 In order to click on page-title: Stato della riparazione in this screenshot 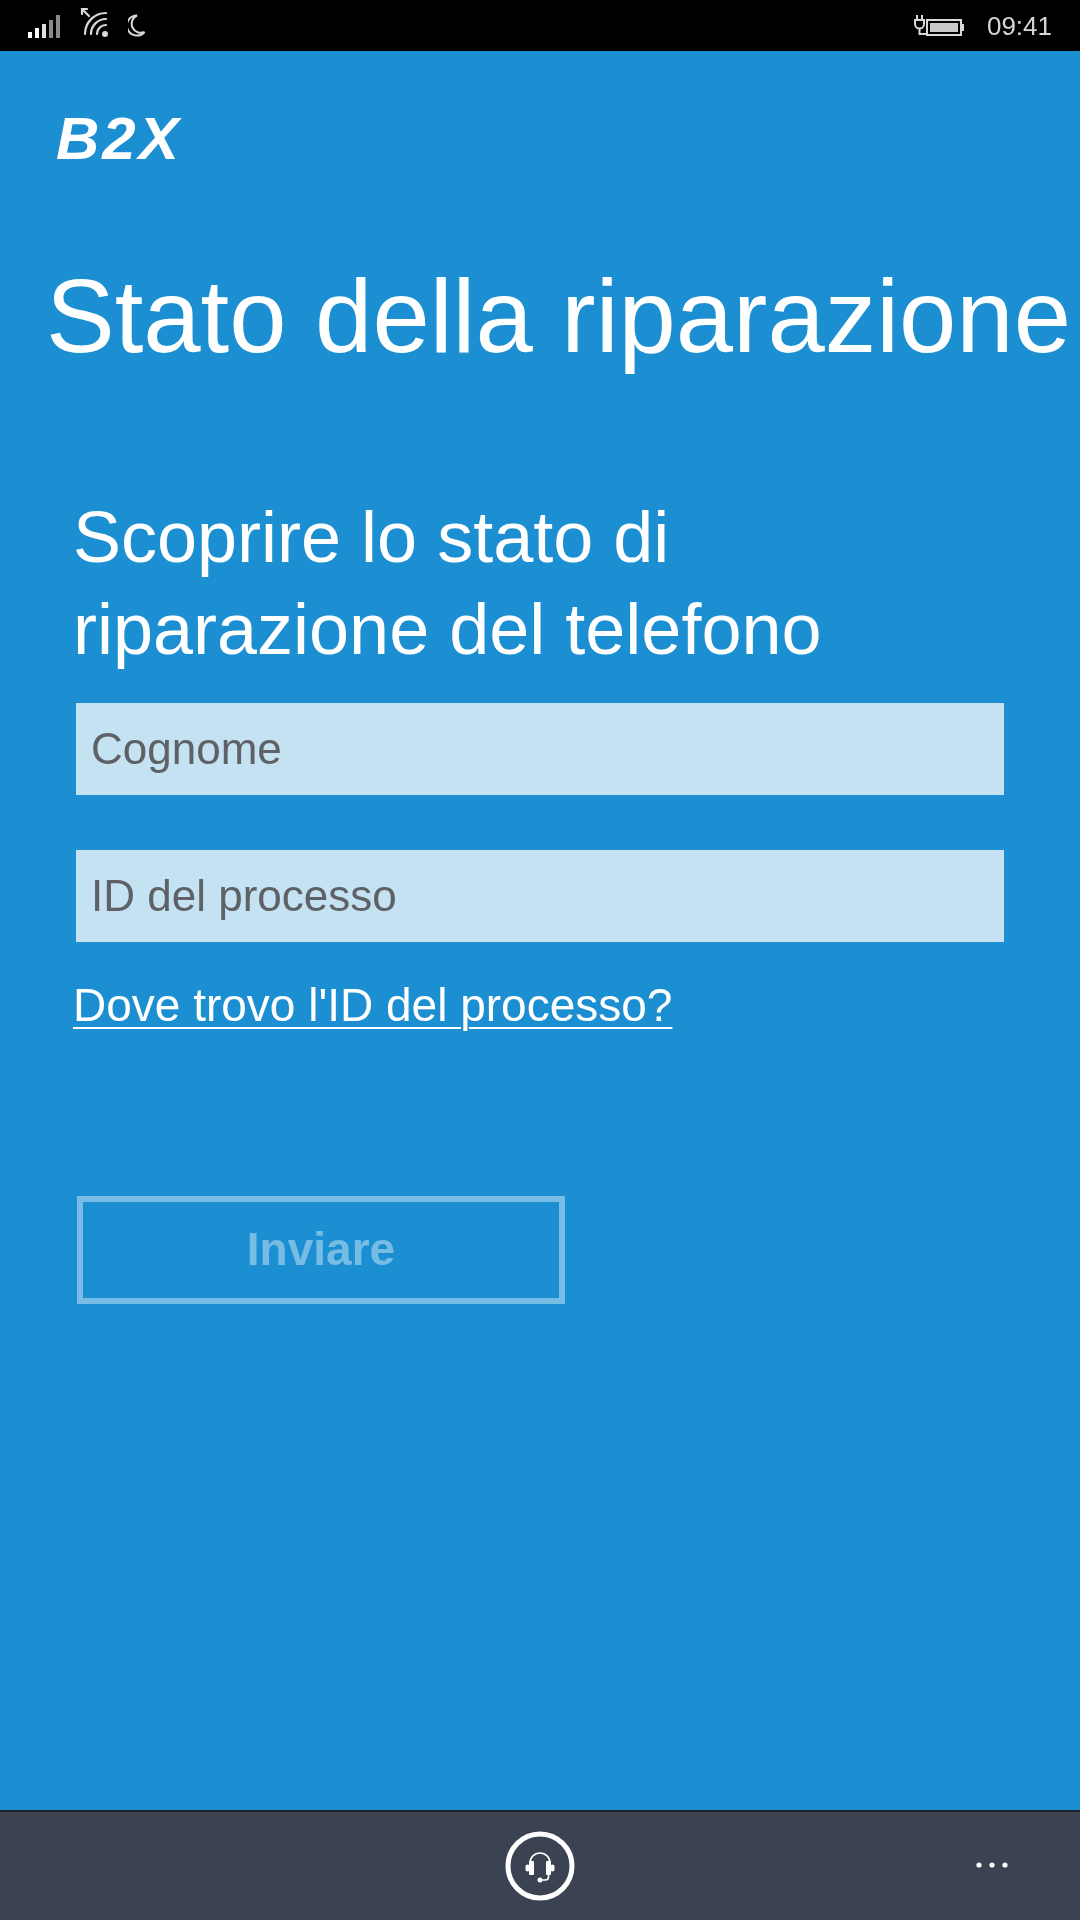, I will do `click(558, 317)`.